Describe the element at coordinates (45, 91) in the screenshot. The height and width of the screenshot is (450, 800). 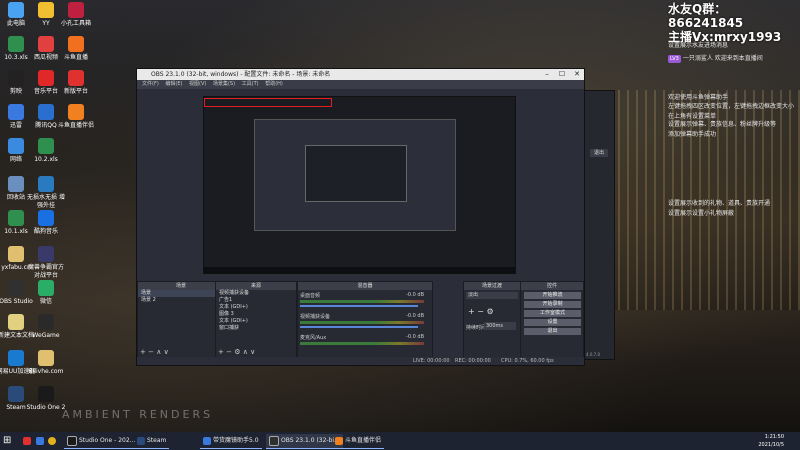
I see `desktop-icon-label: 音乐平台` at that location.